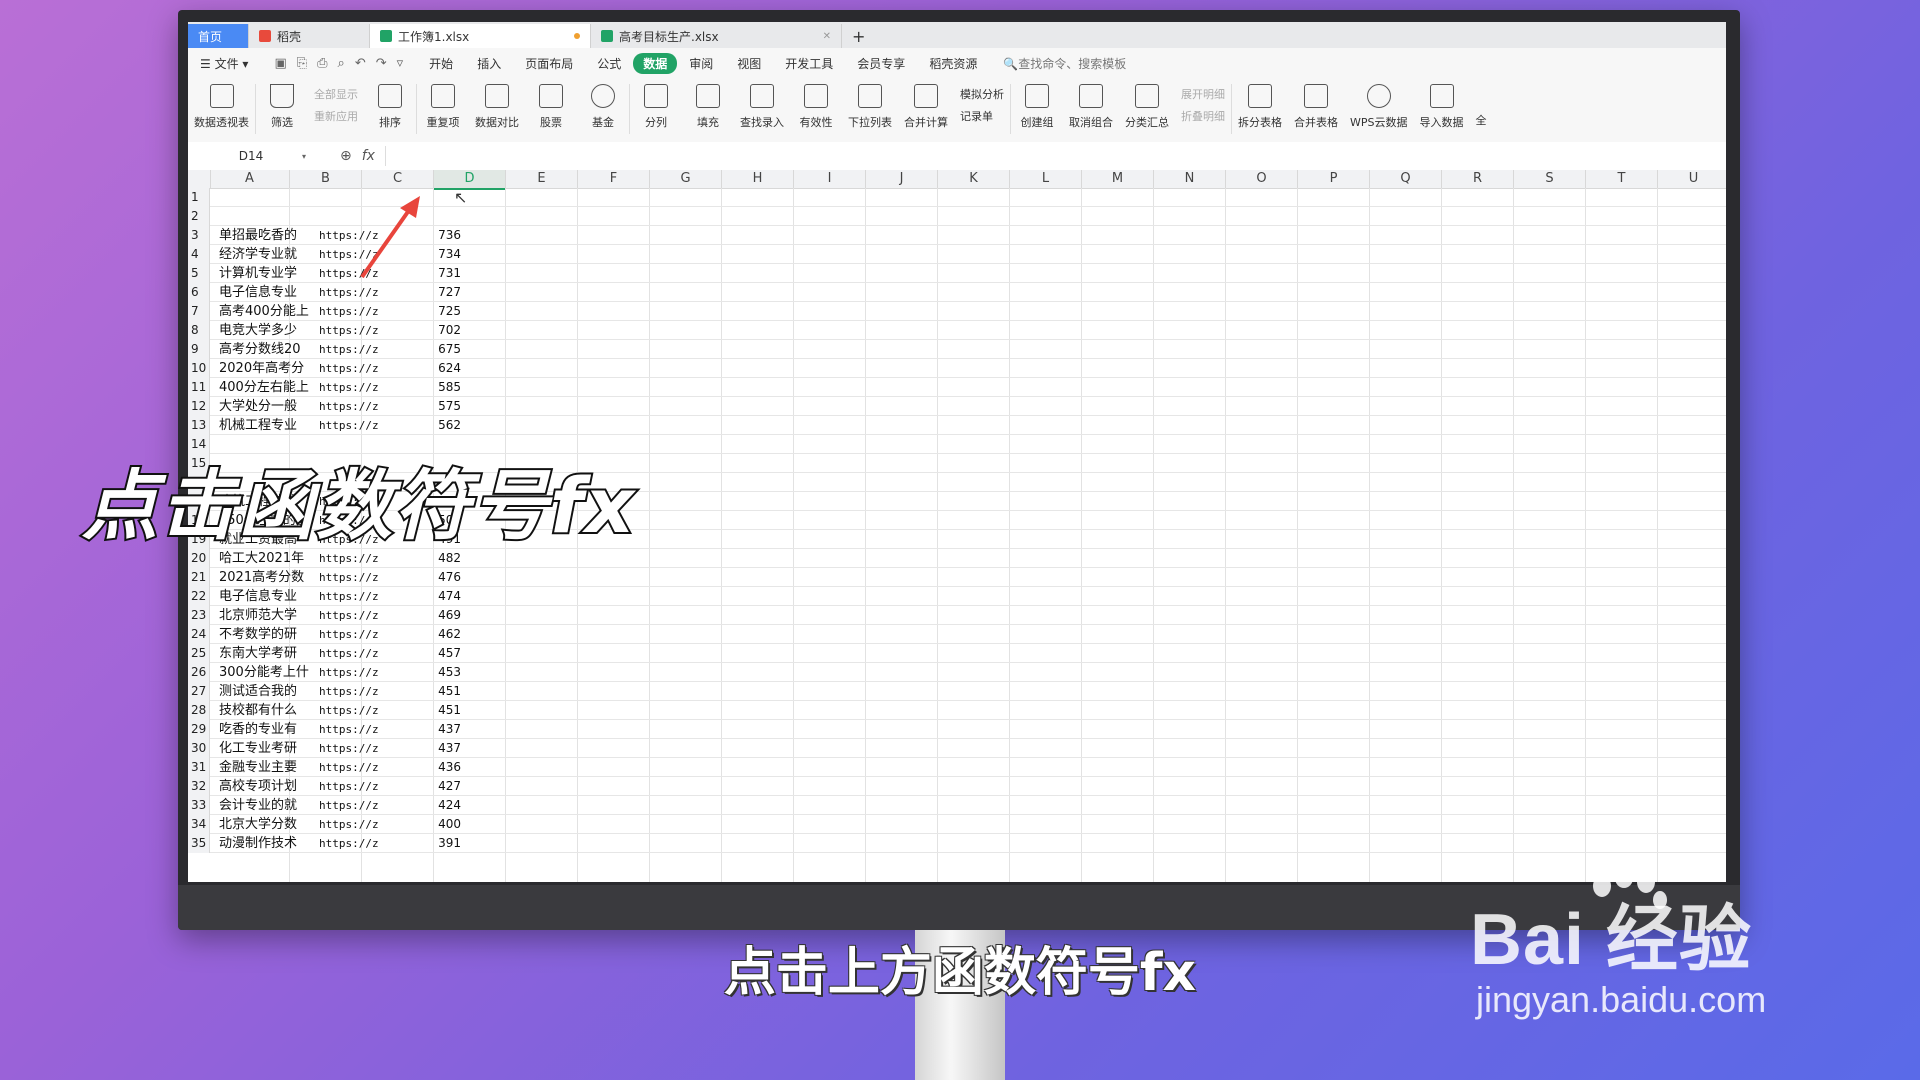  What do you see at coordinates (443, 104) in the screenshot?
I see `duplicates-button: 重复项` at bounding box center [443, 104].